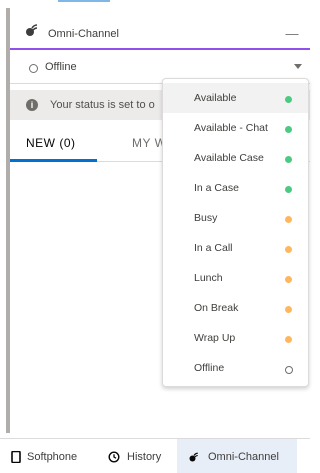 The height and width of the screenshot is (473, 320). Describe the element at coordinates (32, 105) in the screenshot. I see `info-icon: i` at that location.